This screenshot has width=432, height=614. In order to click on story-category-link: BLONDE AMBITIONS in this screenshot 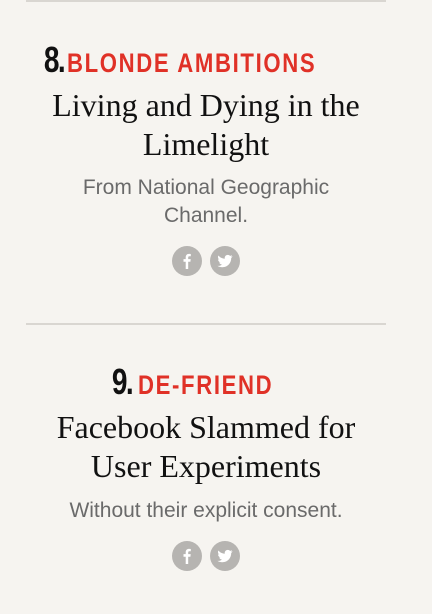, I will do `click(191, 63)`.